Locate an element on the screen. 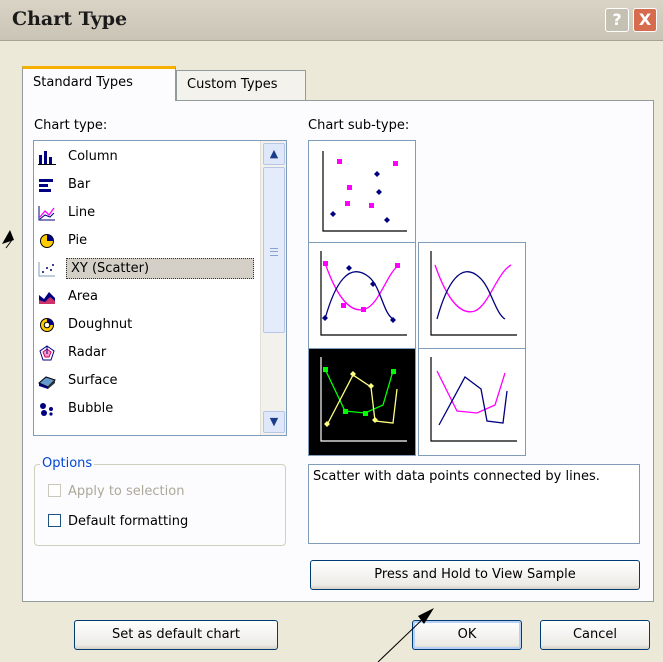  list-item-xy-scatter: XY (Scatter) is located at coordinates (147, 269).